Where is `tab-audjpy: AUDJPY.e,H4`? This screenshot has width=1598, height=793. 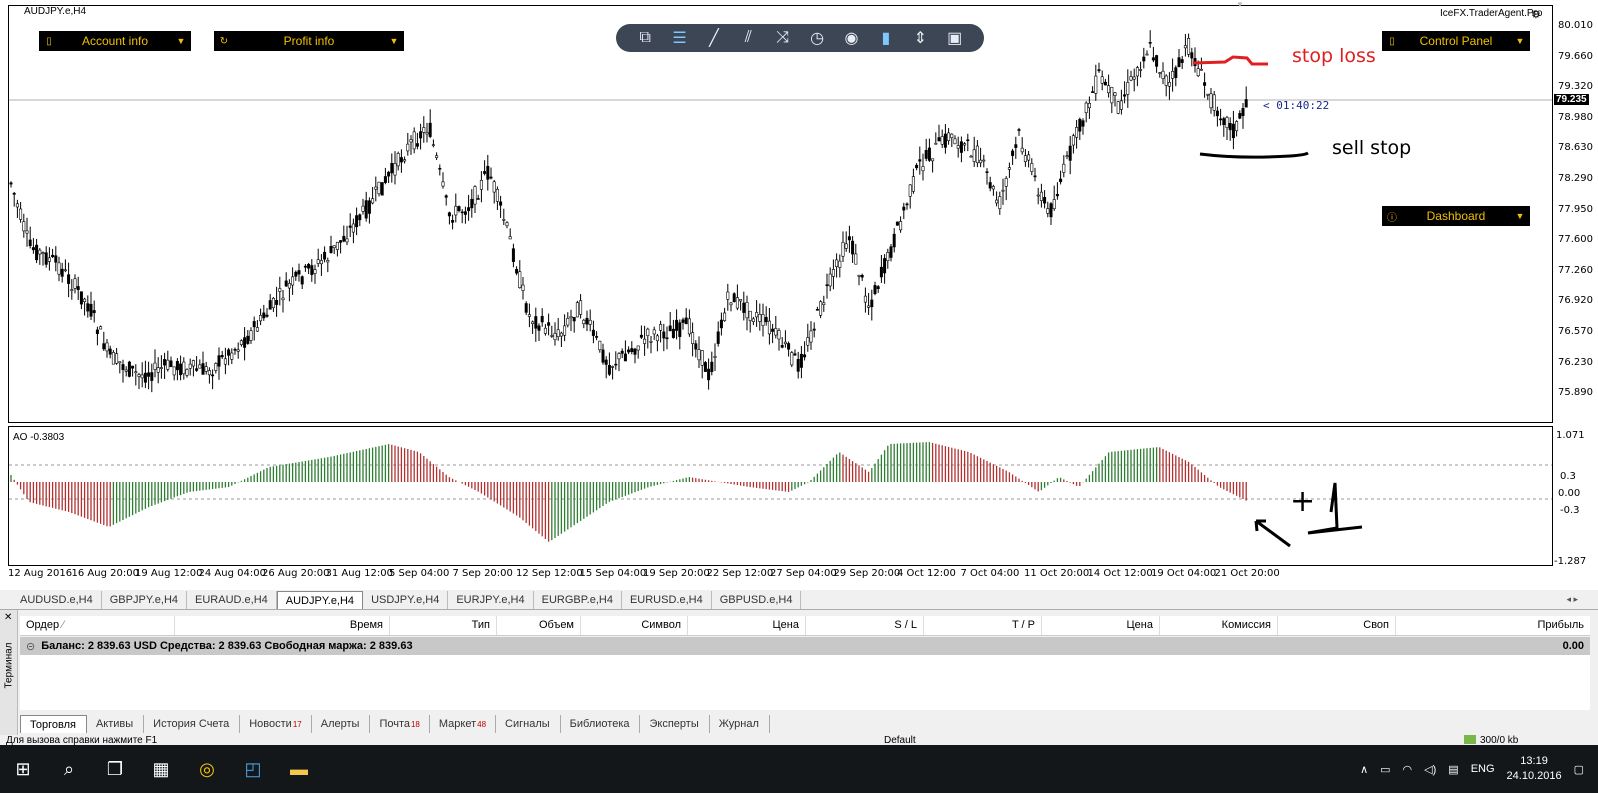
tab-audjpy: AUDJPY.e,H4 is located at coordinates (320, 600).